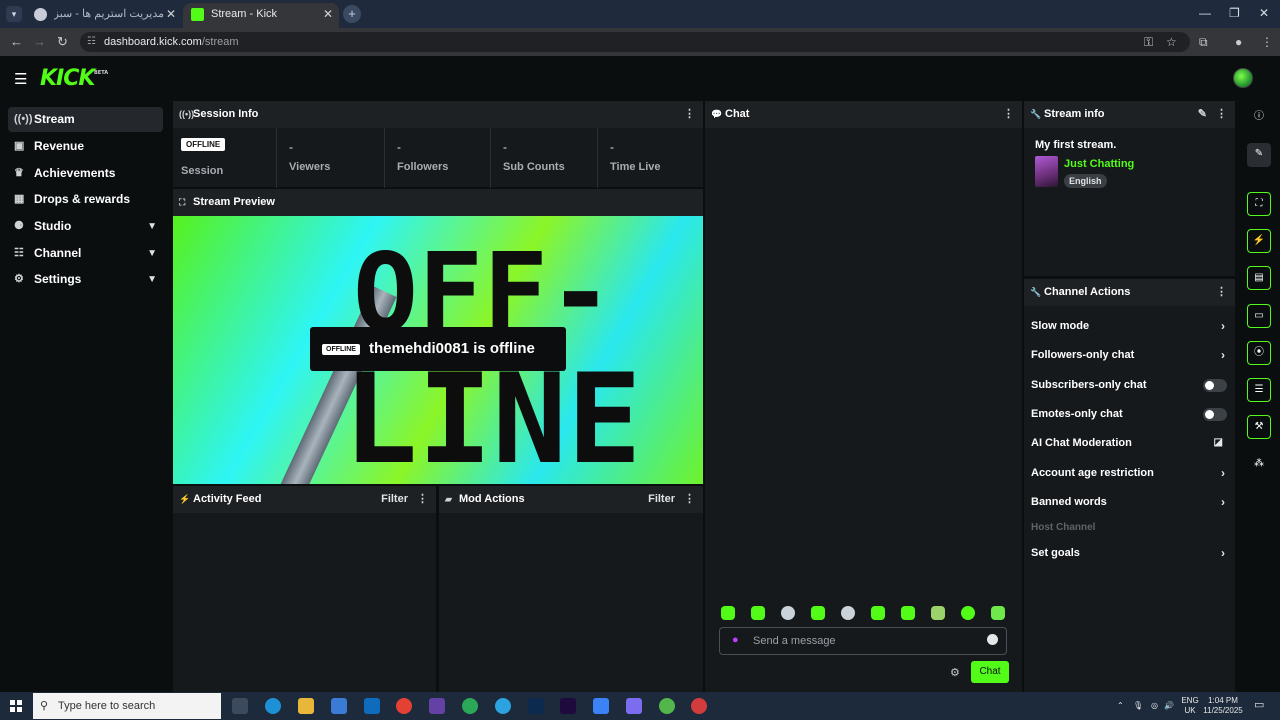  I want to click on clock: 1:04 PM 11/25/2025, so click(1223, 706).